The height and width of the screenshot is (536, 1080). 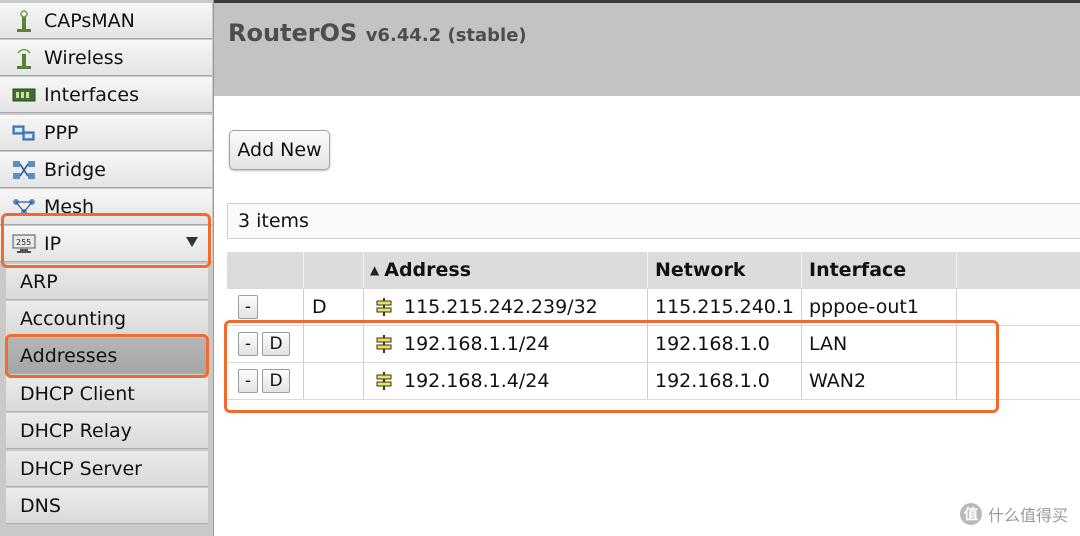 I want to click on ip-monitor-icon: 255, so click(x=24, y=244).